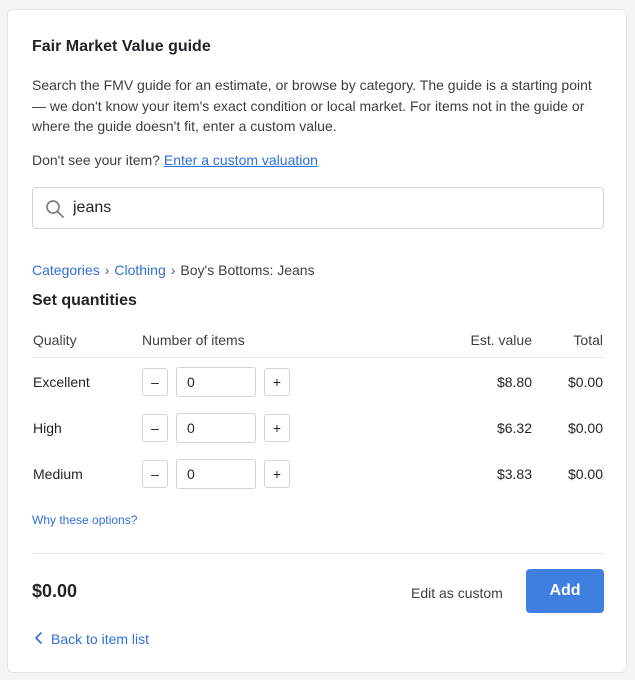 This screenshot has width=635, height=680. Describe the element at coordinates (241, 160) in the screenshot. I see `enter-custom-valuation-link: Enter a custom valuation` at that location.